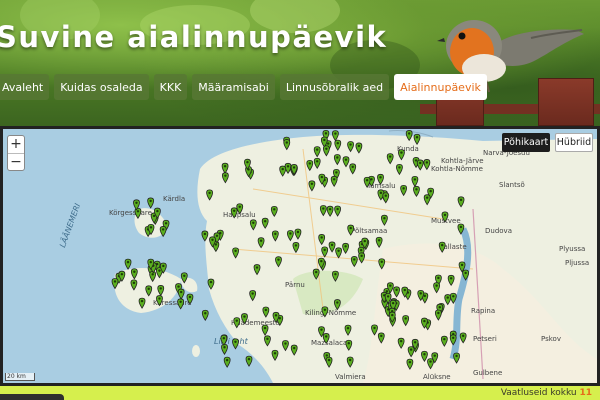 Image resolution: width=600 pixels, height=400 pixels. What do you see at coordinates (101, 87) in the screenshot?
I see `nav-item-kuidas-osaleda: Kuidas osaleda` at bounding box center [101, 87].